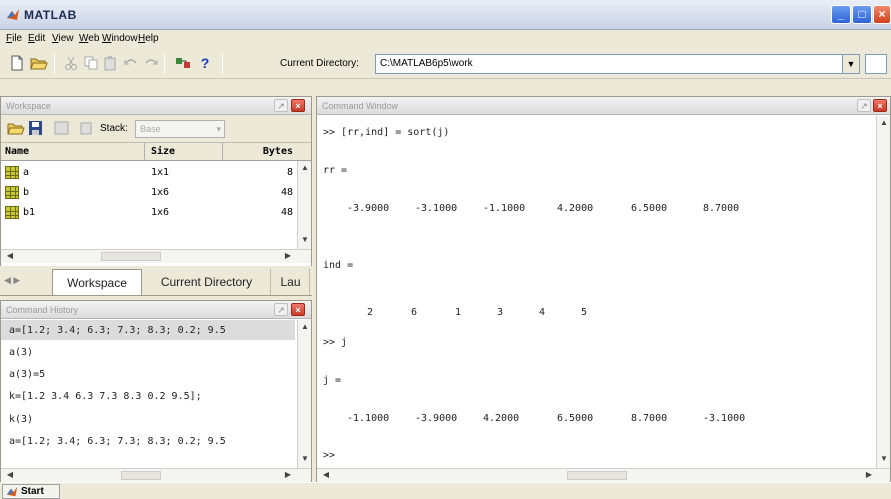 The image size is (891, 499). Describe the element at coordinates (89, 38) in the screenshot. I see `menu-web: Web` at that location.